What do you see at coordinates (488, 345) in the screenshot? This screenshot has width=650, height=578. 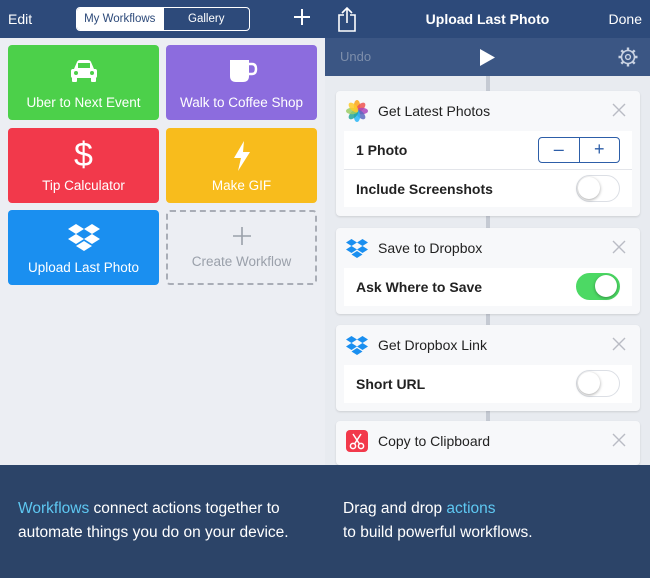 I see `action-card-header: Get Dropbox Link` at bounding box center [488, 345].